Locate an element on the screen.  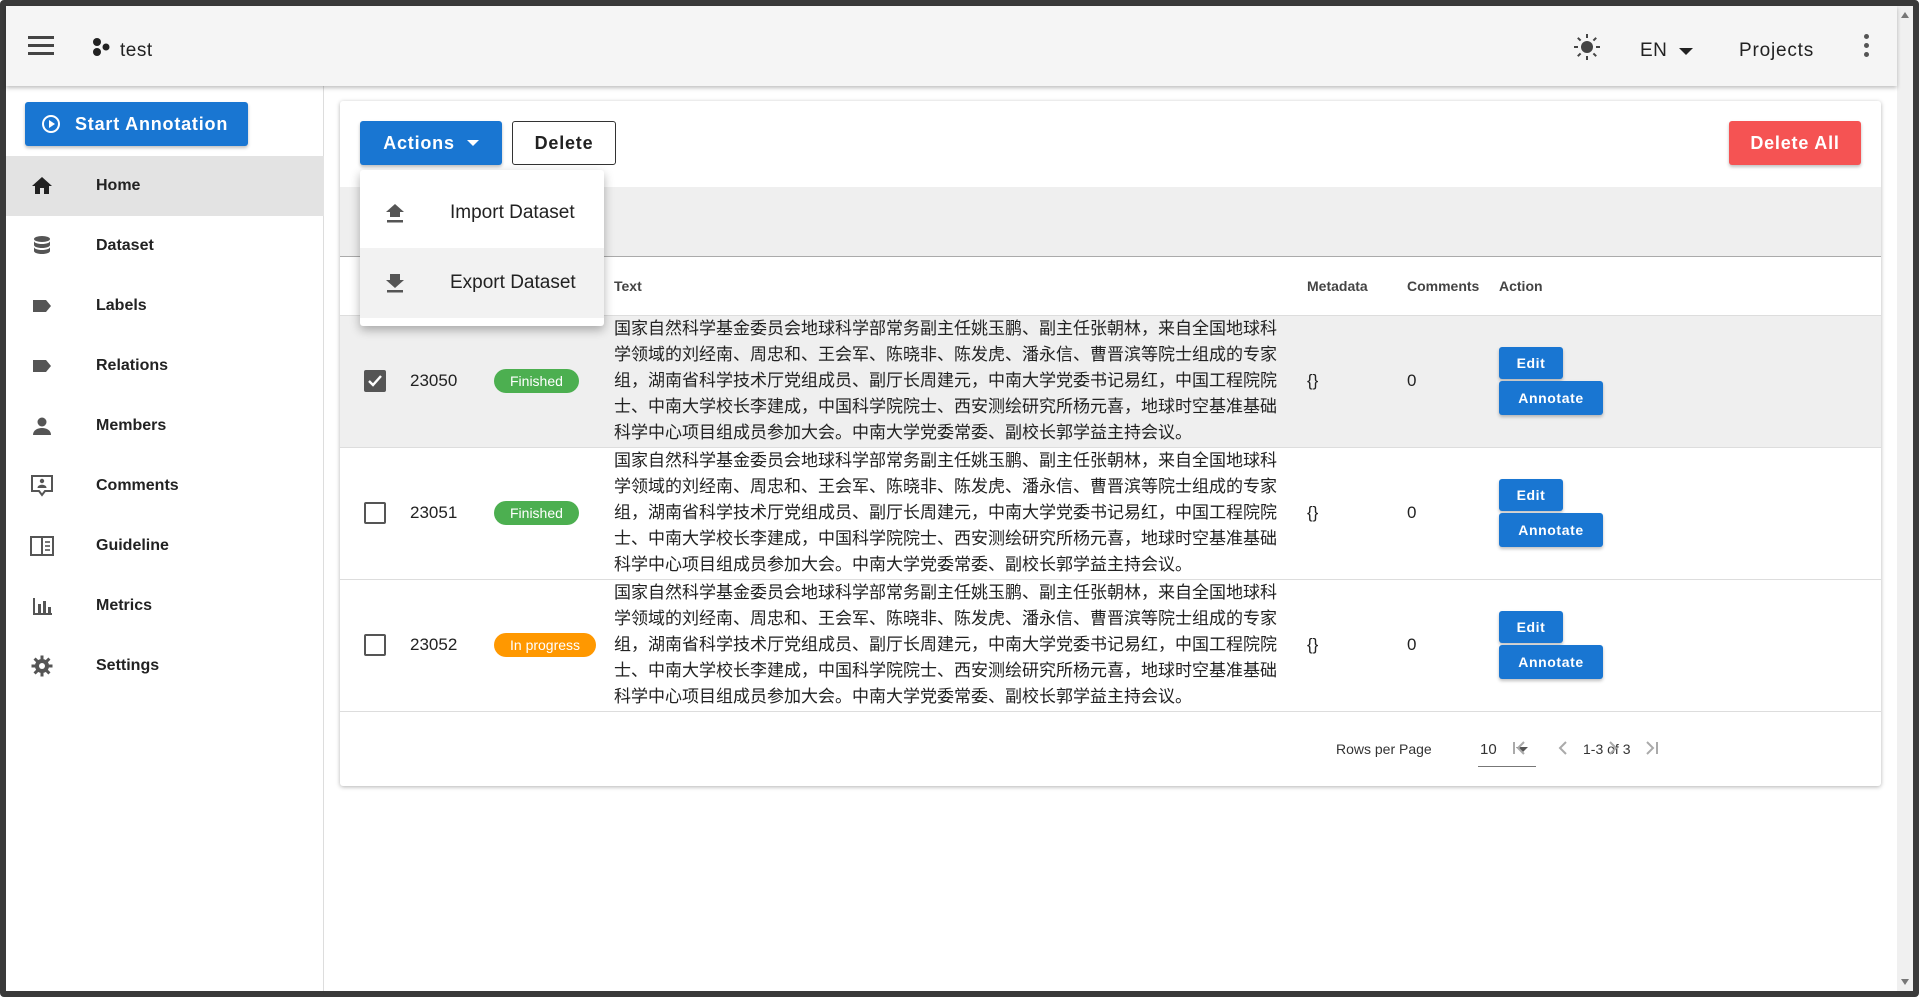
book-icon is located at coordinates (42, 546).